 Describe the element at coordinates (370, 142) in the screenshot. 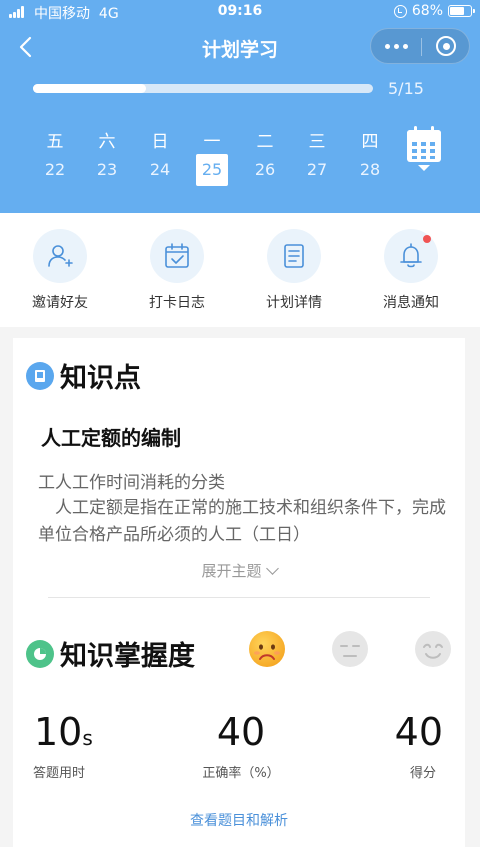

I see `weekday-label: 四` at that location.